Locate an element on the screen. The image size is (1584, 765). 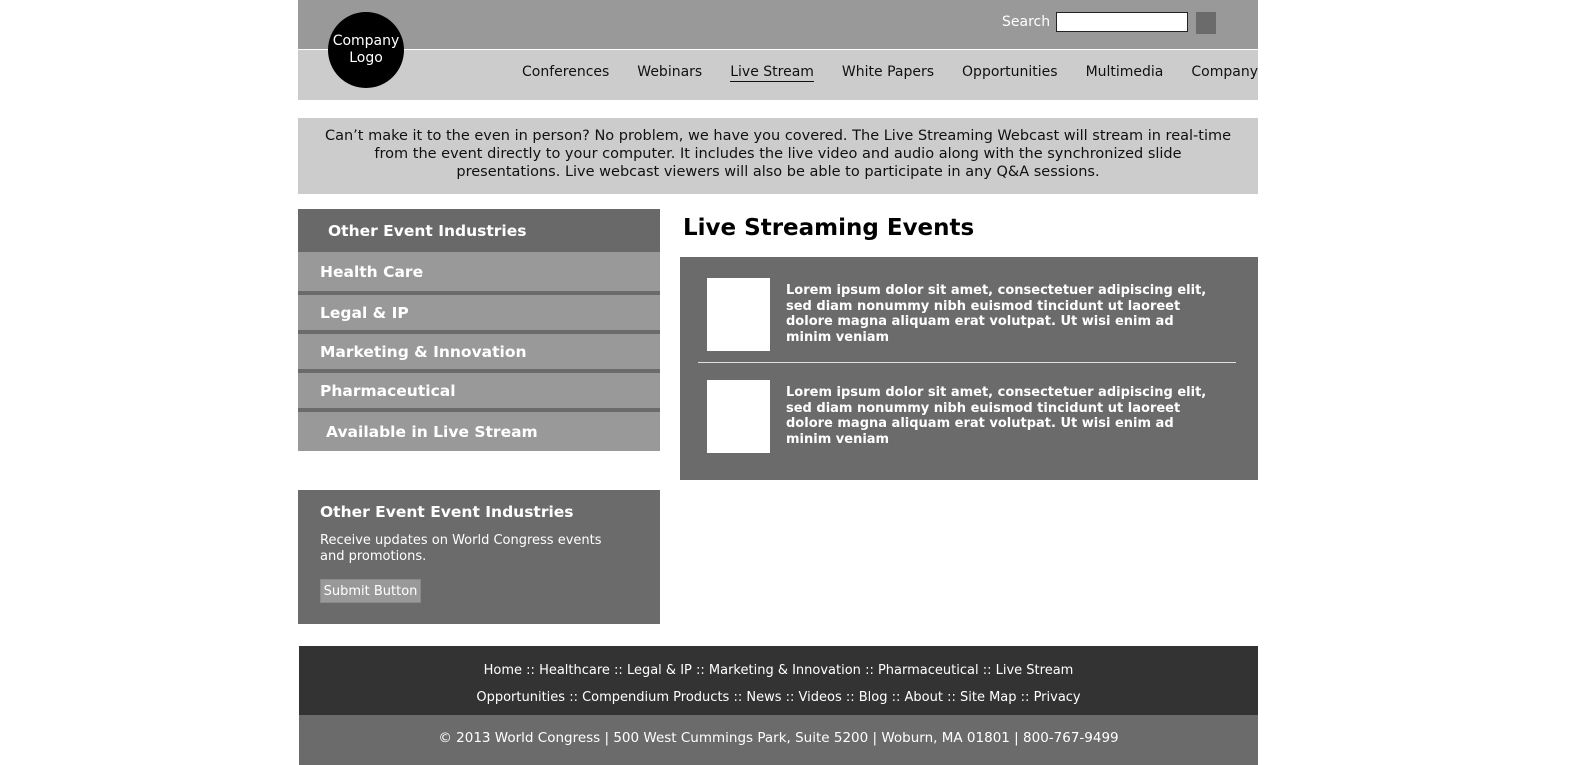
search-input is located at coordinates (1122, 22).